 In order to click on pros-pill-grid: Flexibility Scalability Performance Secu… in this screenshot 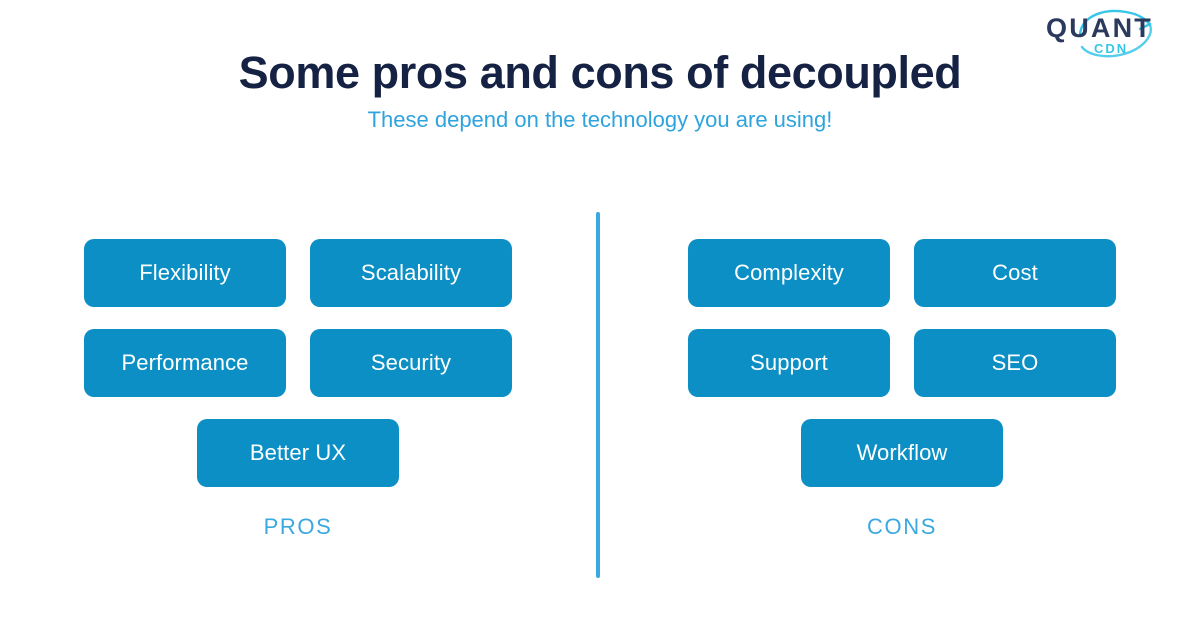, I will do `click(298, 363)`.